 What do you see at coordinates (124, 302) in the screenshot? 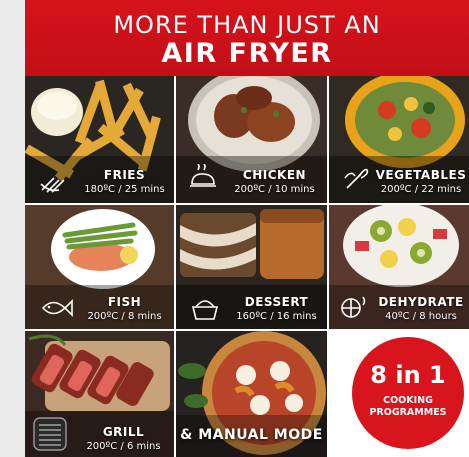
I see `tile-title: FISH` at bounding box center [124, 302].